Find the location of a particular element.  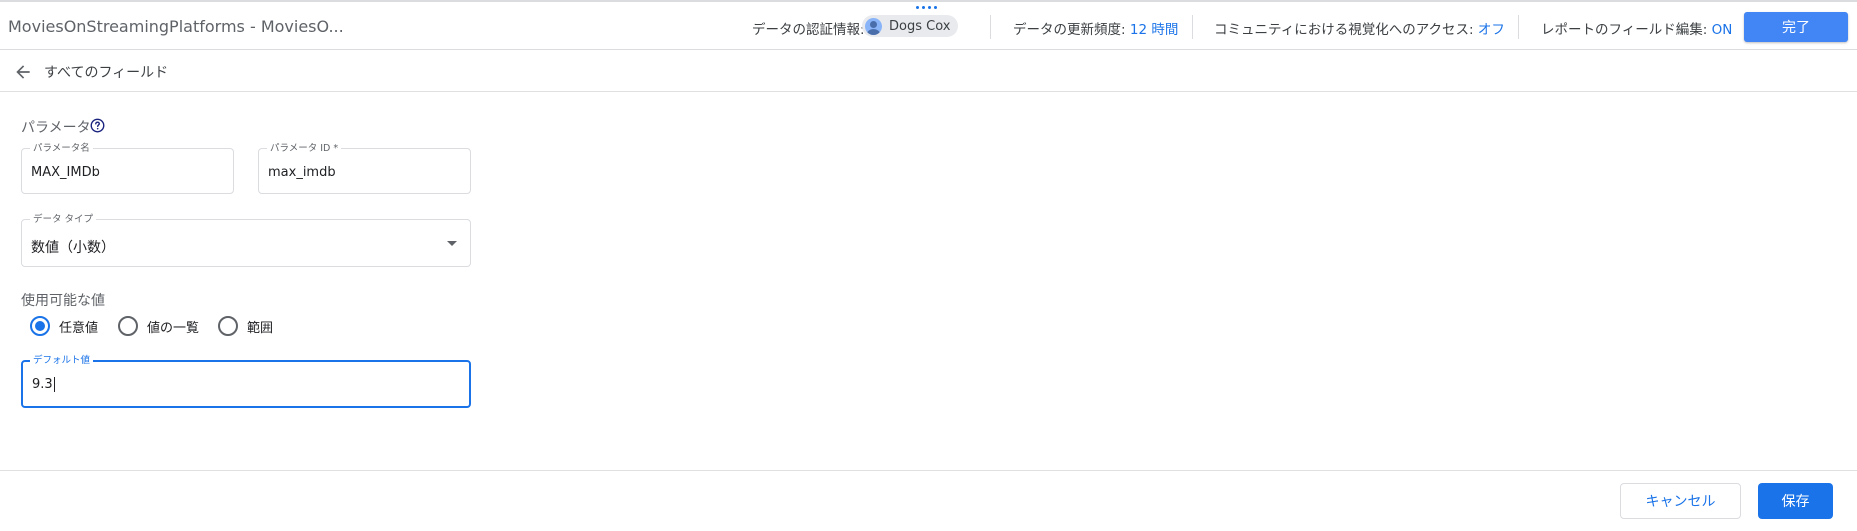

section-title-parameter: パラメータ is located at coordinates (56, 128).